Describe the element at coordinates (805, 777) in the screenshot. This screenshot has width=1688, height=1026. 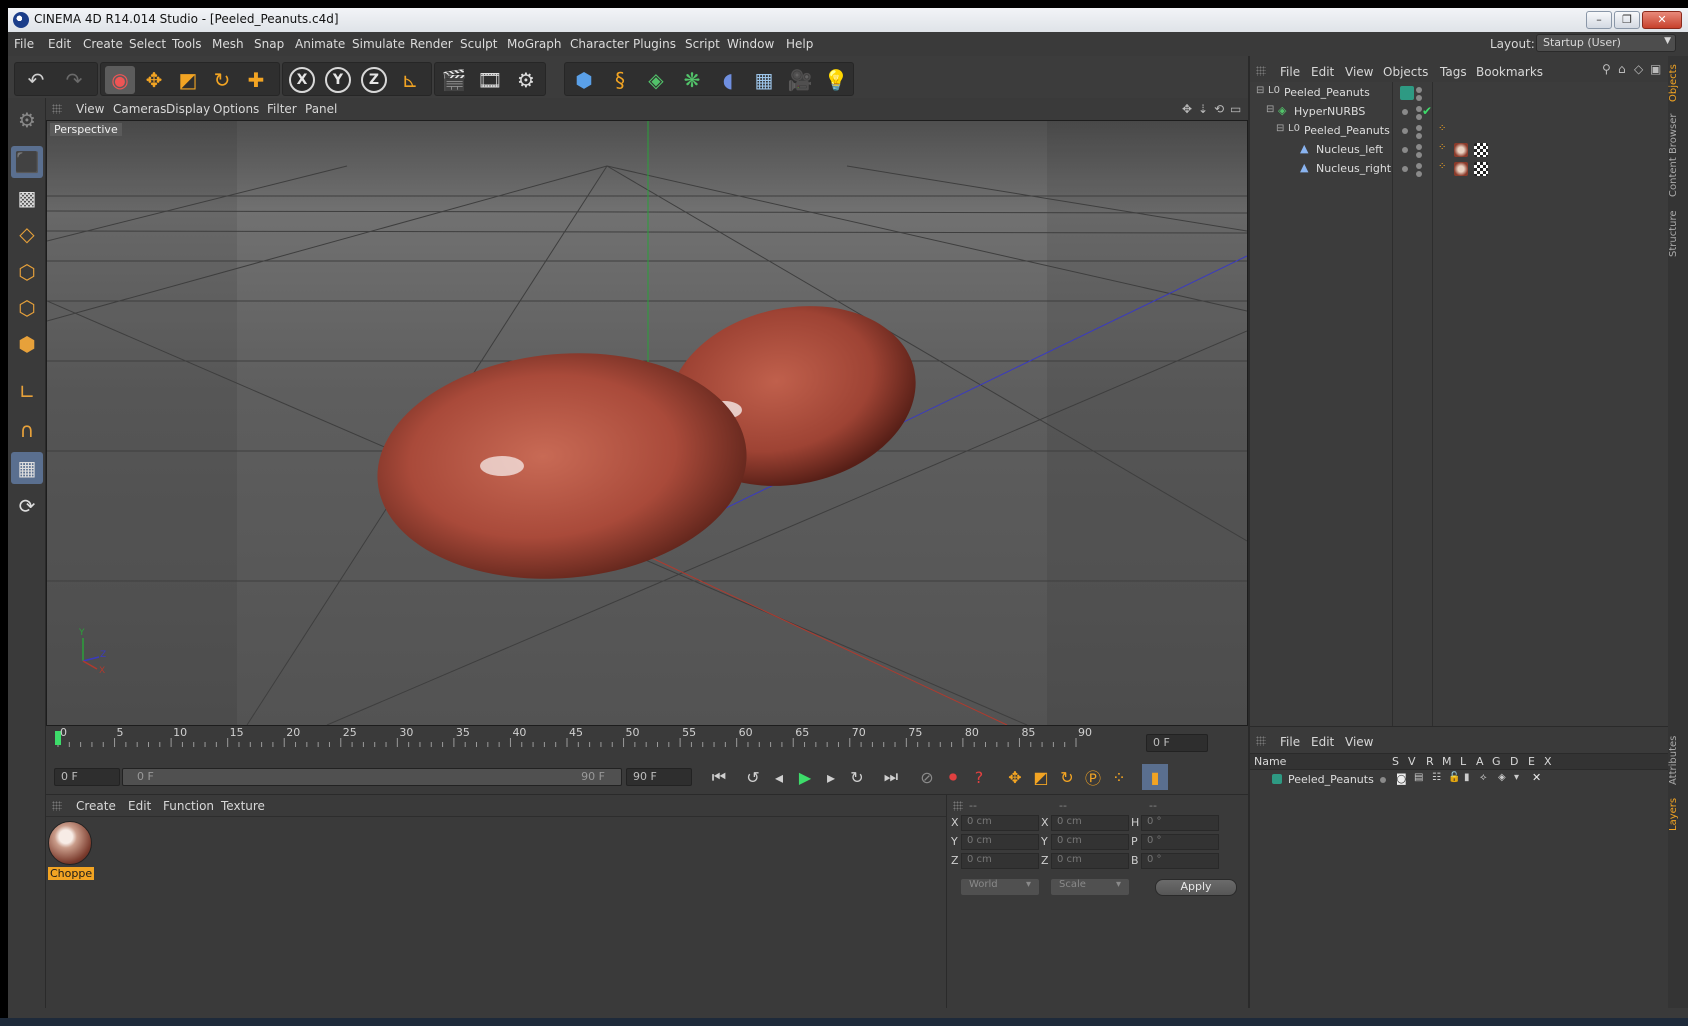
I see `play-icon: ▶` at that location.